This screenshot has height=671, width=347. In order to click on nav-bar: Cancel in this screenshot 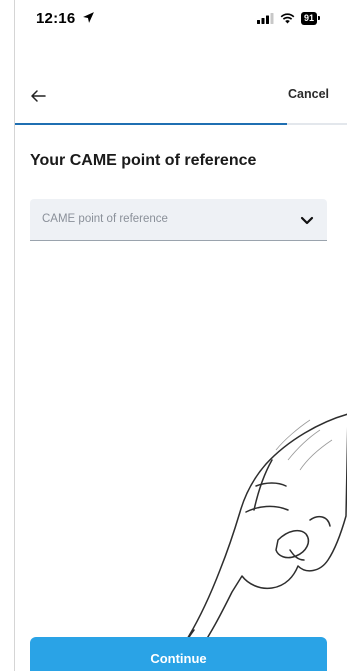, I will do `click(173, 96)`.